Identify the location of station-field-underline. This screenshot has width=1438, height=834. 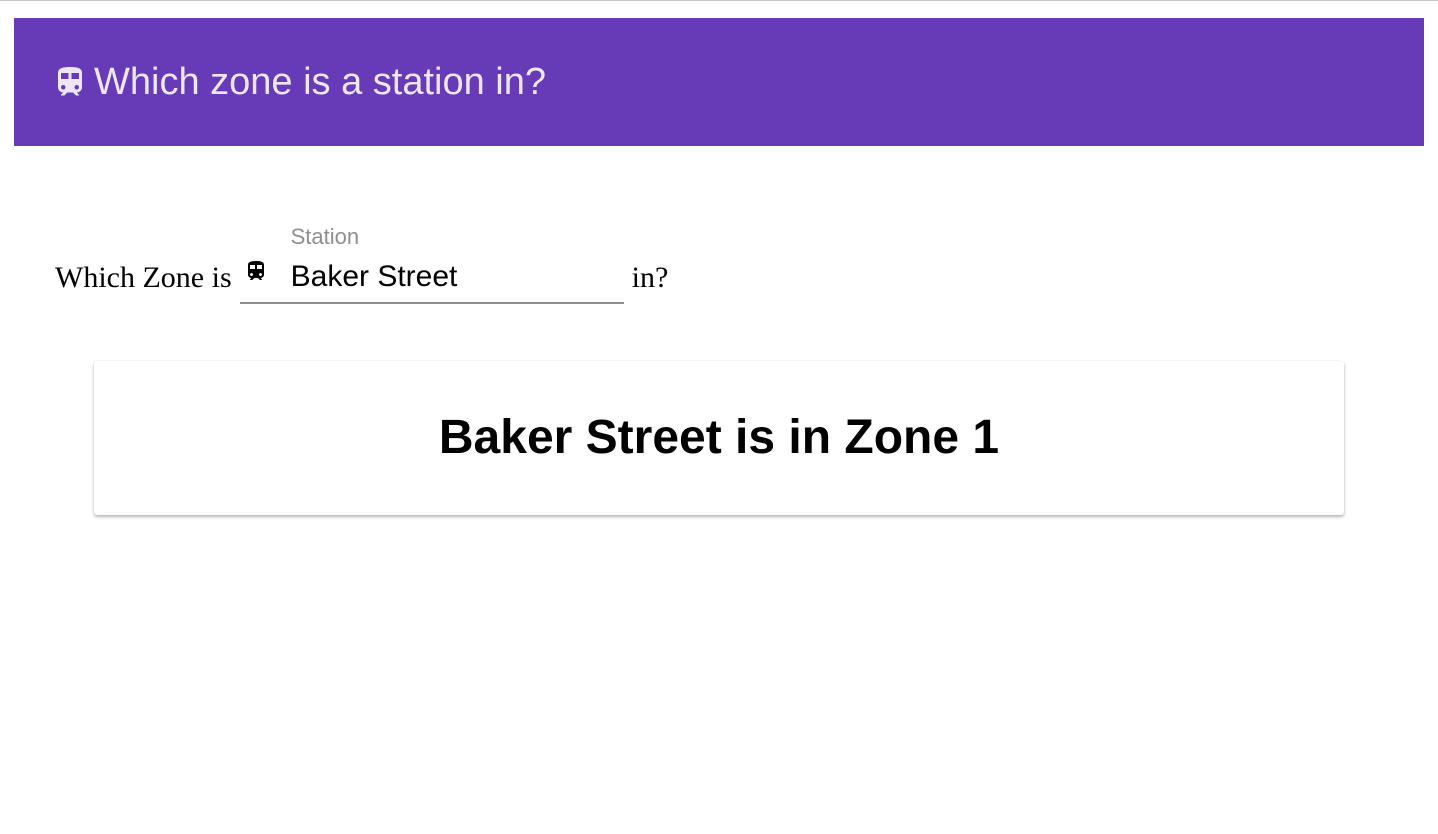
(431, 303).